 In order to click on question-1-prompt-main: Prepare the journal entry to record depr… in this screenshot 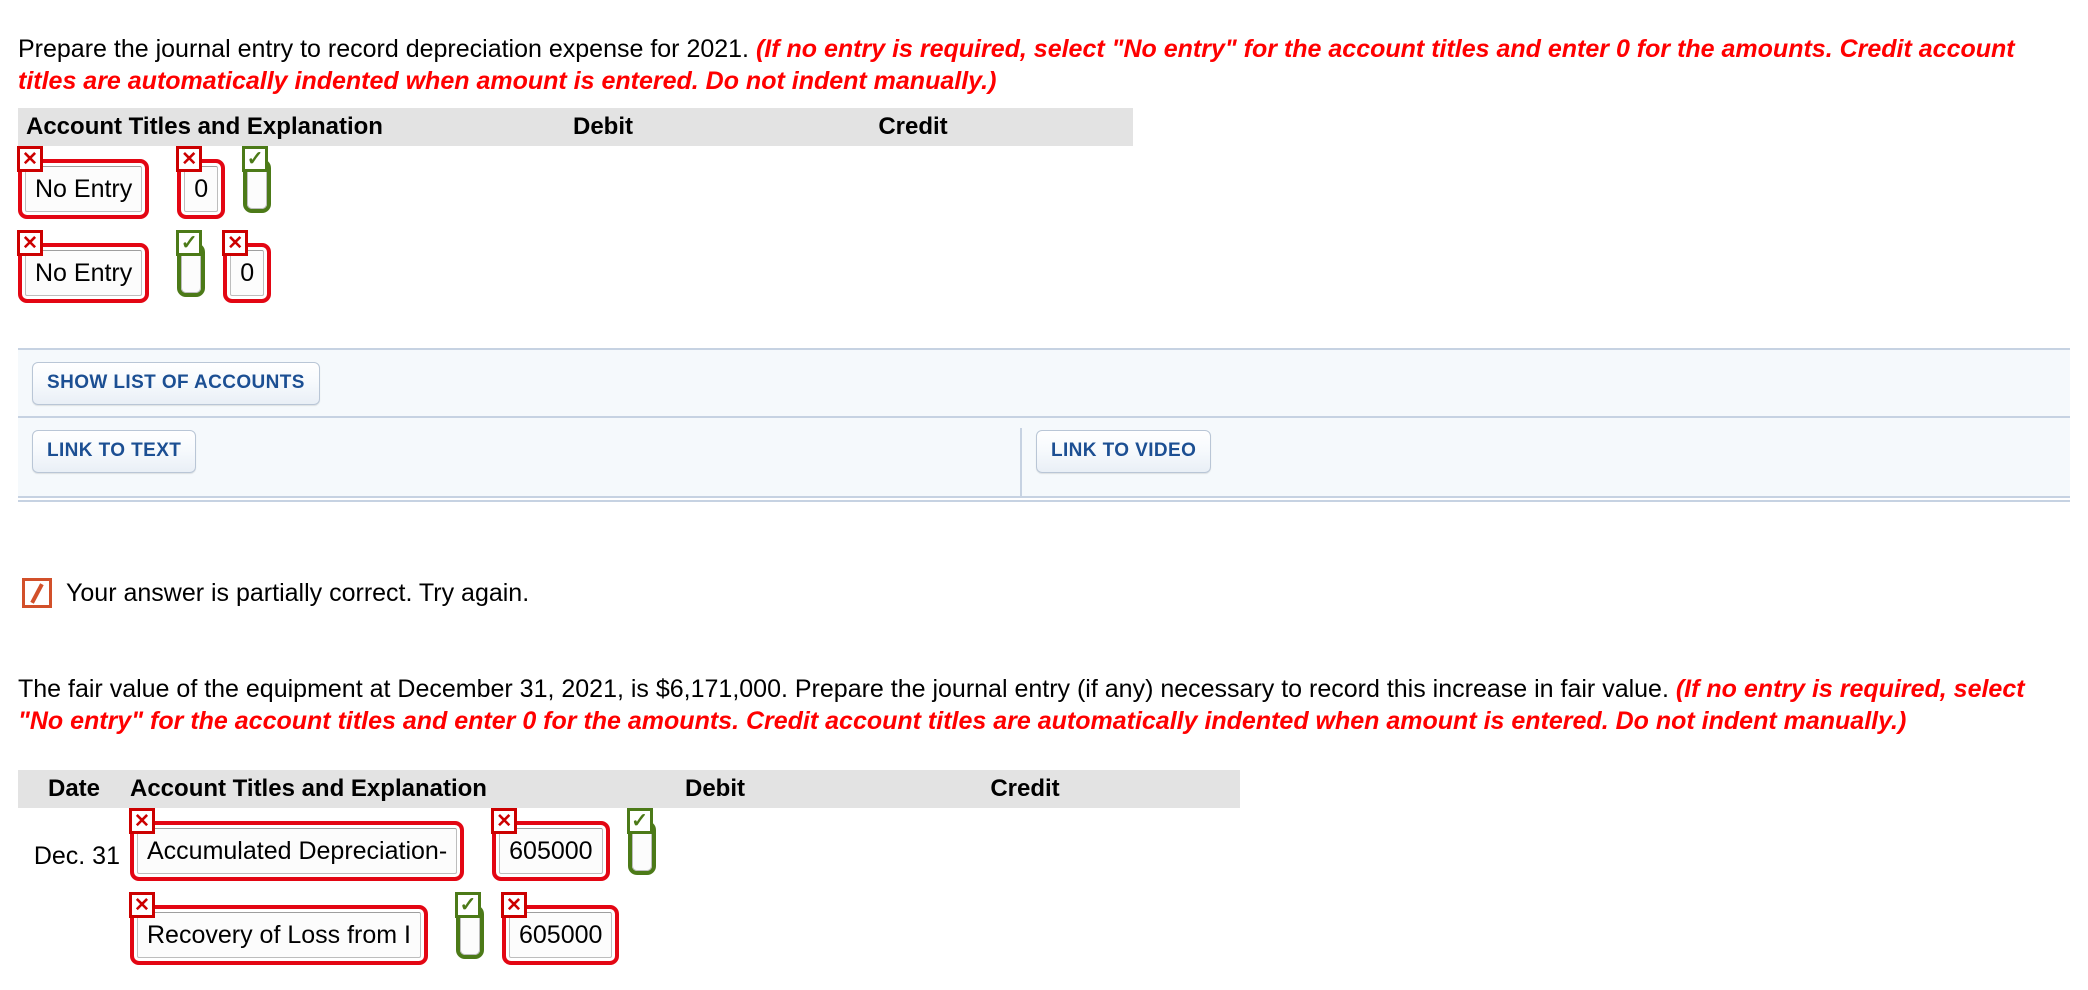, I will do `click(384, 49)`.